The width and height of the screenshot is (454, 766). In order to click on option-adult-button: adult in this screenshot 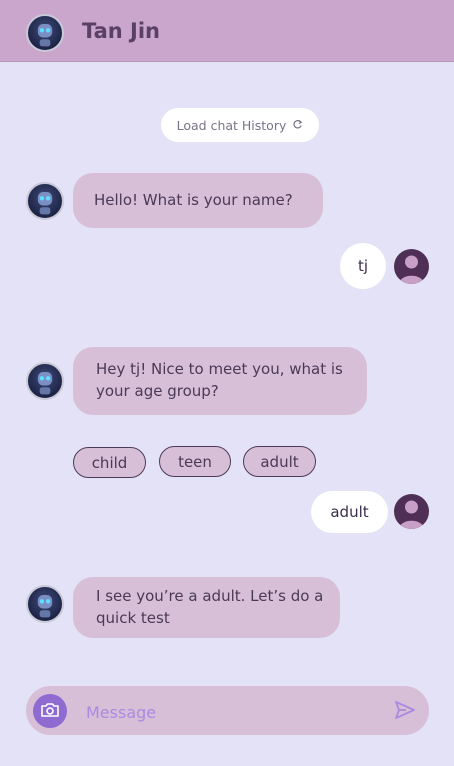, I will do `click(279, 461)`.